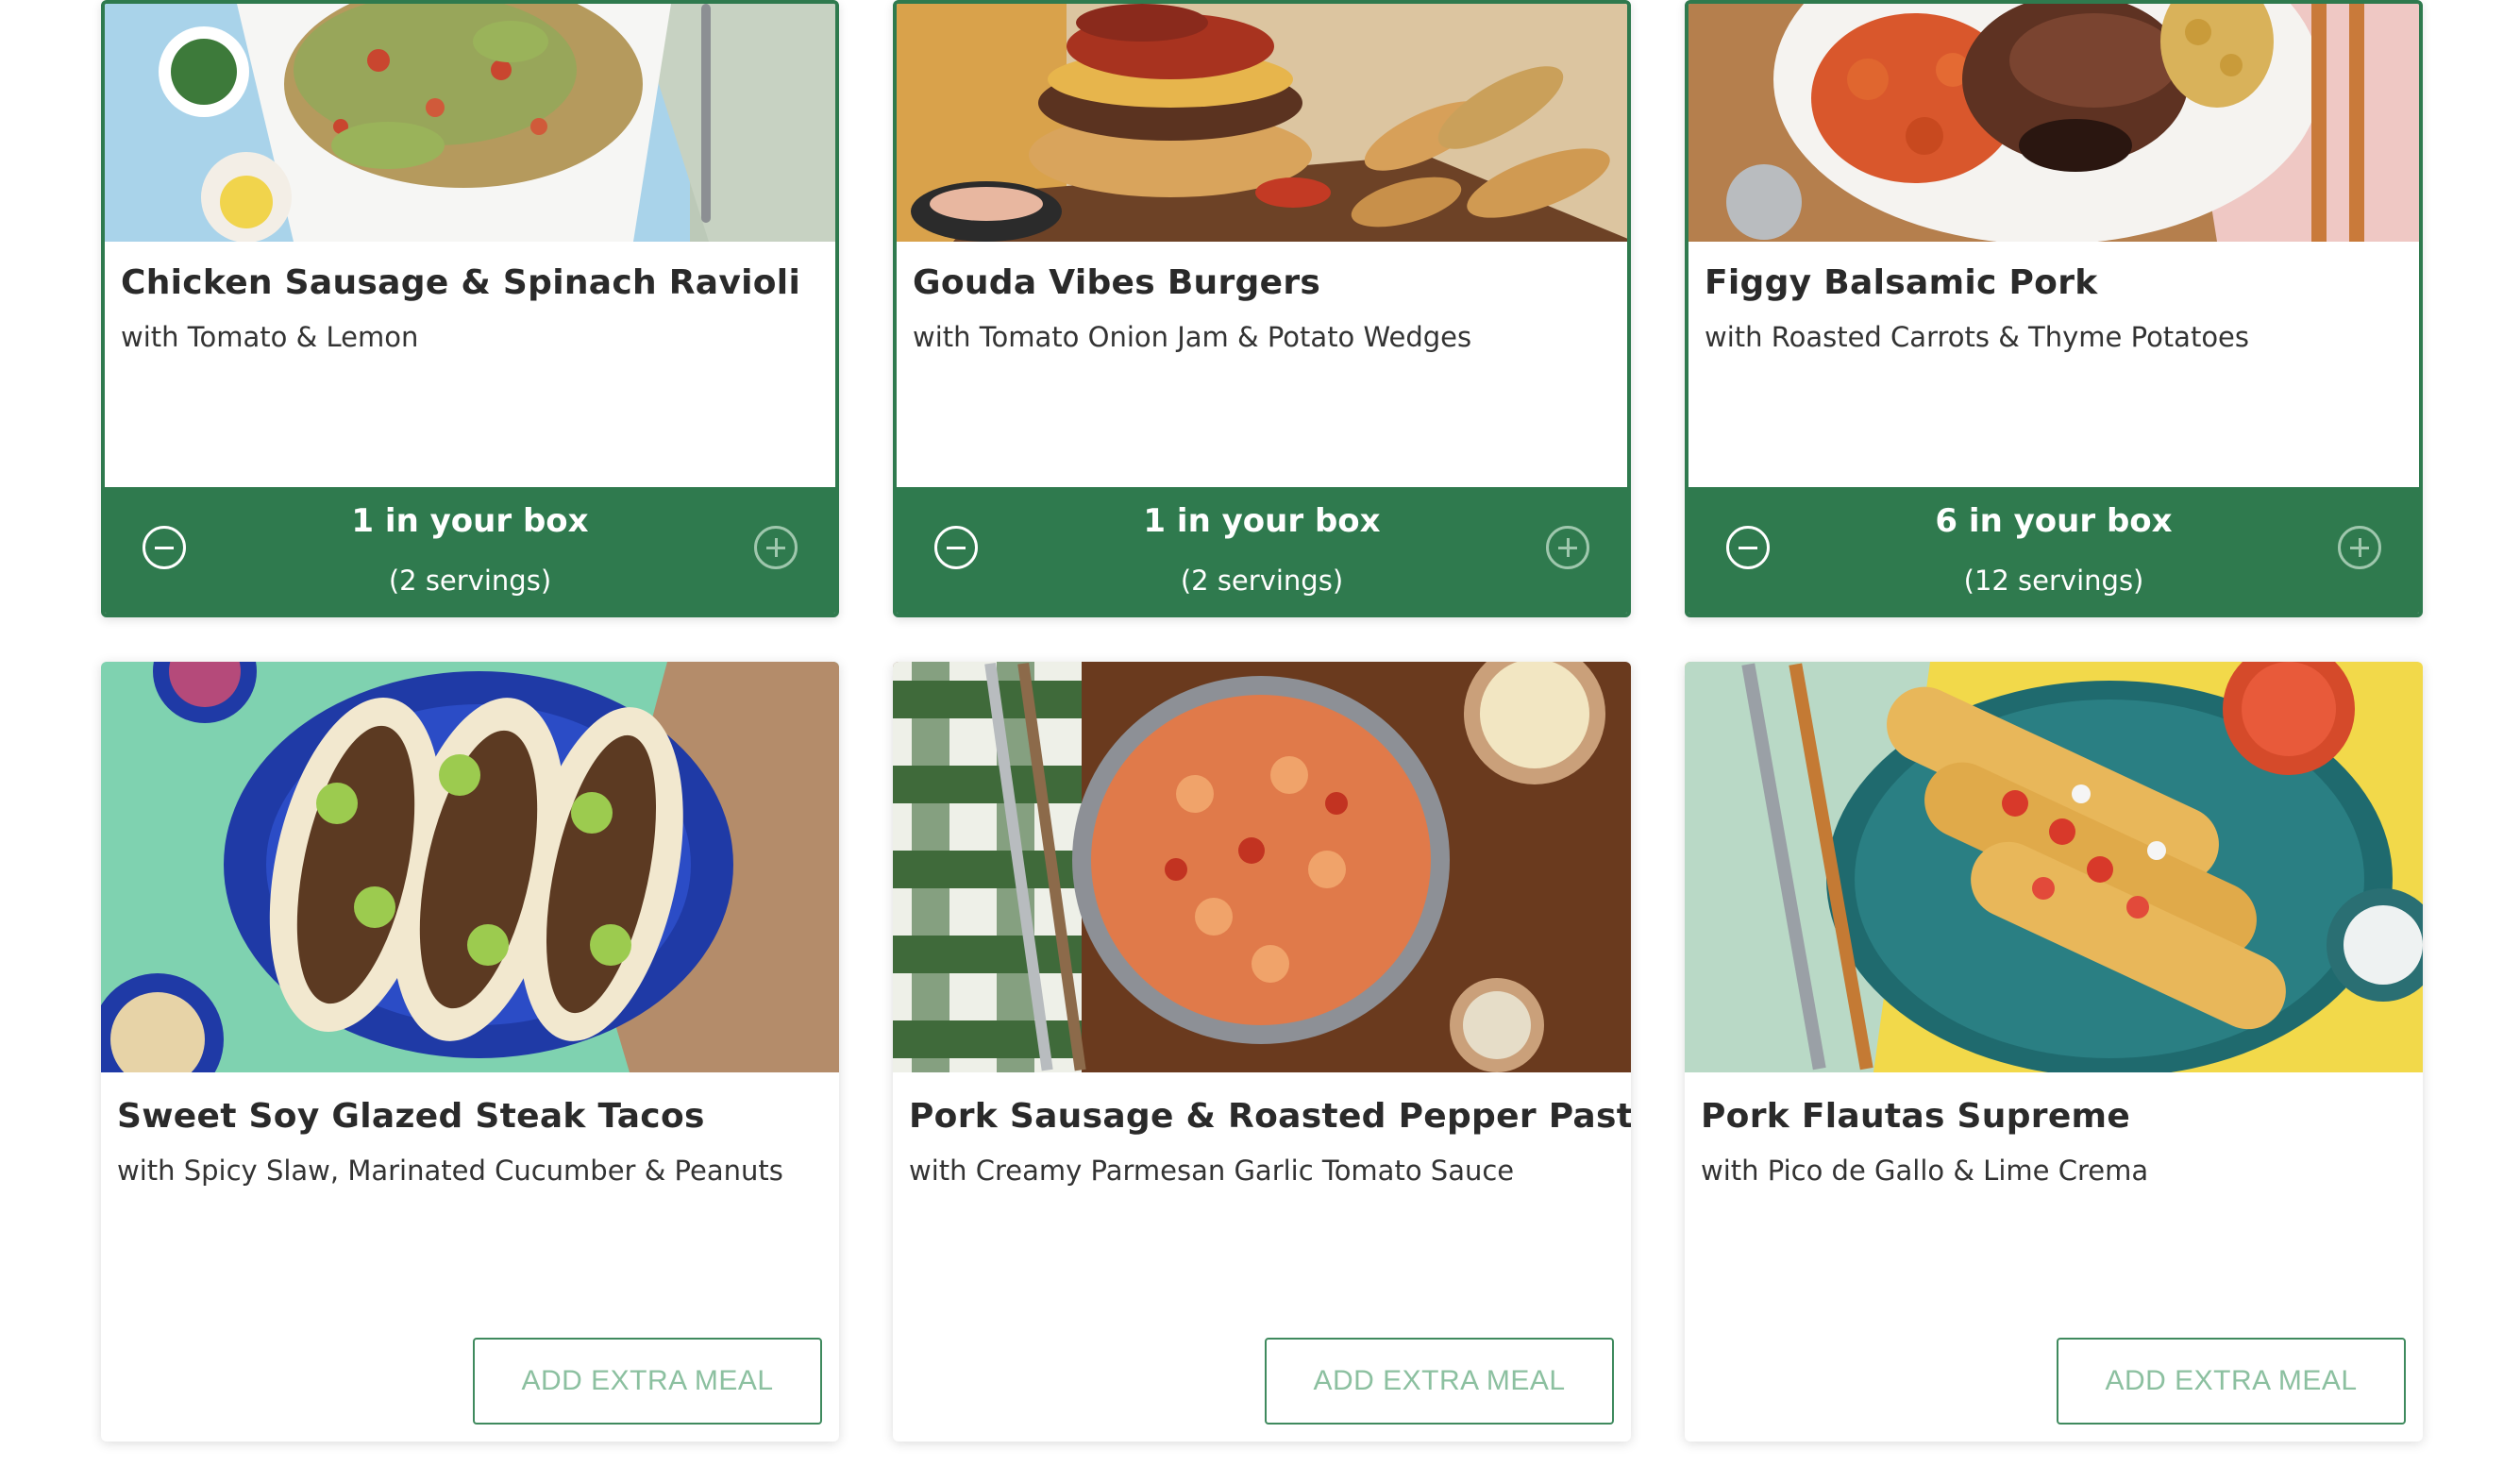 The width and height of the screenshot is (2520, 1467). What do you see at coordinates (2054, 521) in the screenshot?
I see `box-count: 6 in your box` at bounding box center [2054, 521].